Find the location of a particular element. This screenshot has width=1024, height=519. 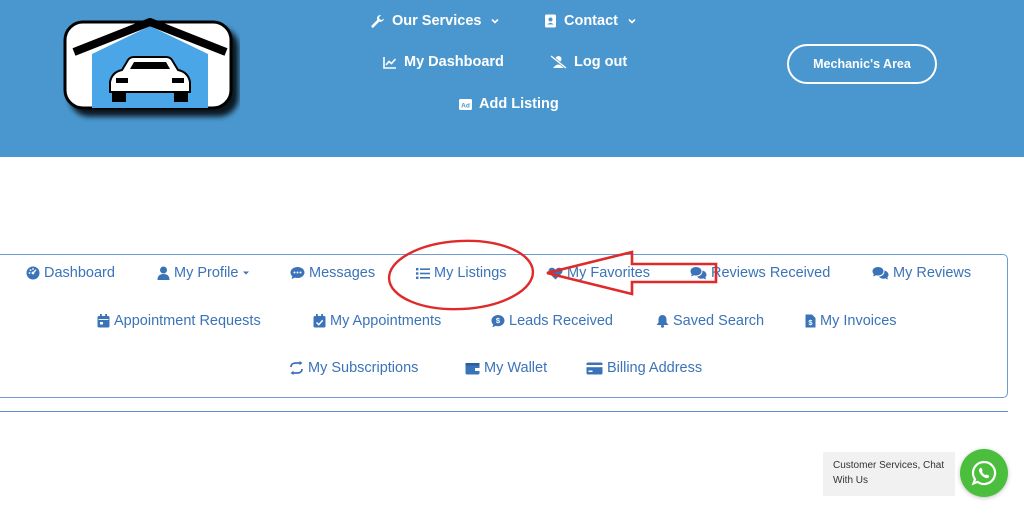

mechanics-area-button: Mechanic's Area is located at coordinates (862, 64).